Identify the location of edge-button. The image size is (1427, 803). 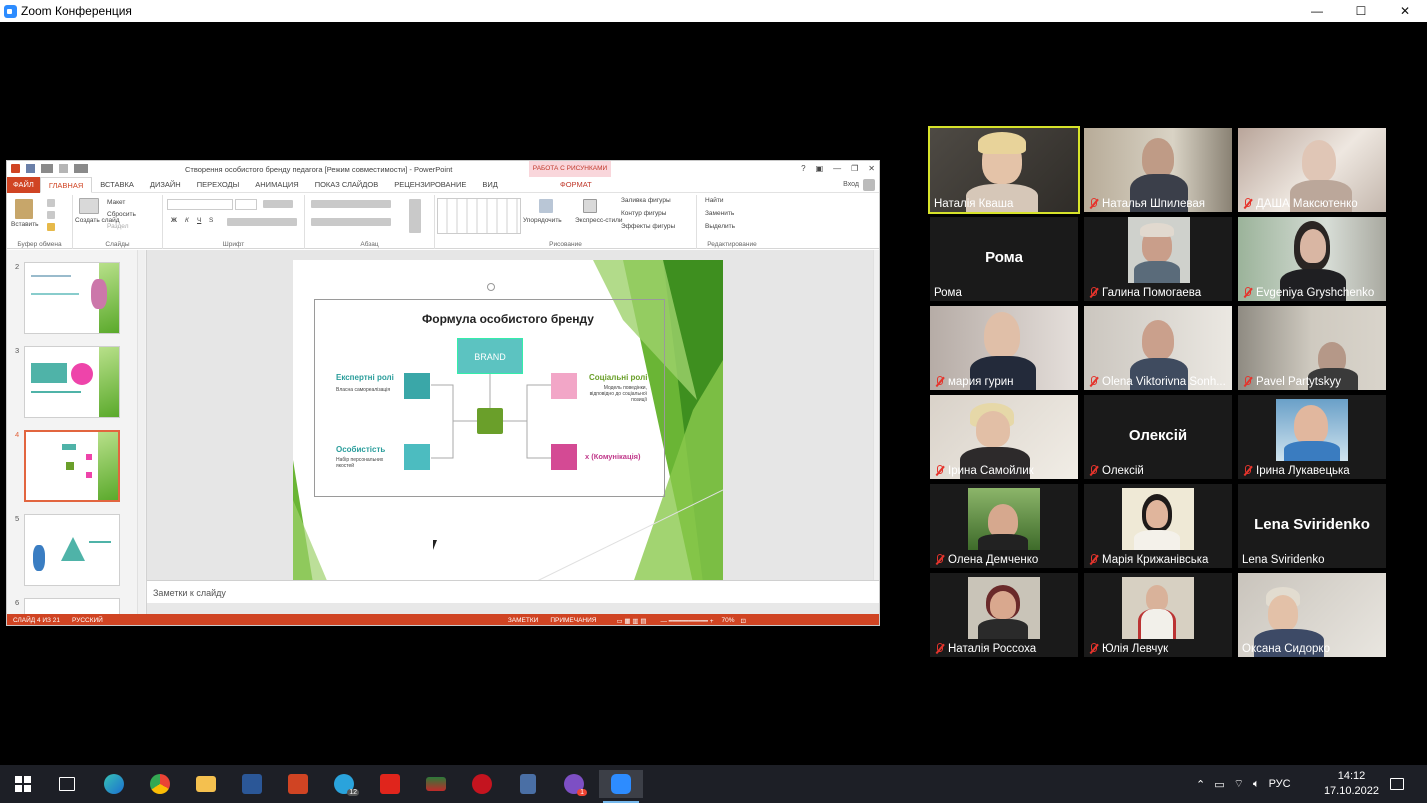
(114, 784).